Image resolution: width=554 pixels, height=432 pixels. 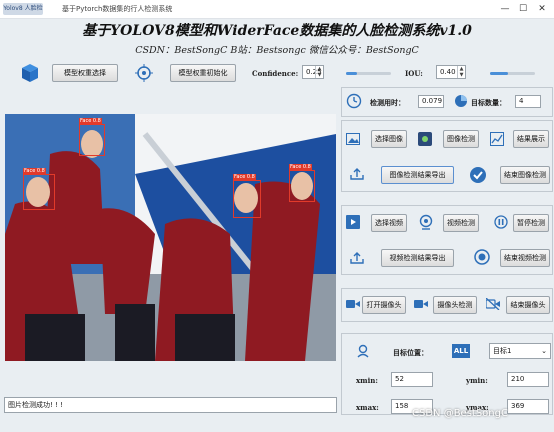 What do you see at coordinates (544, 351) in the screenshot?
I see `chevron-down-icon: ⌄` at bounding box center [544, 351].